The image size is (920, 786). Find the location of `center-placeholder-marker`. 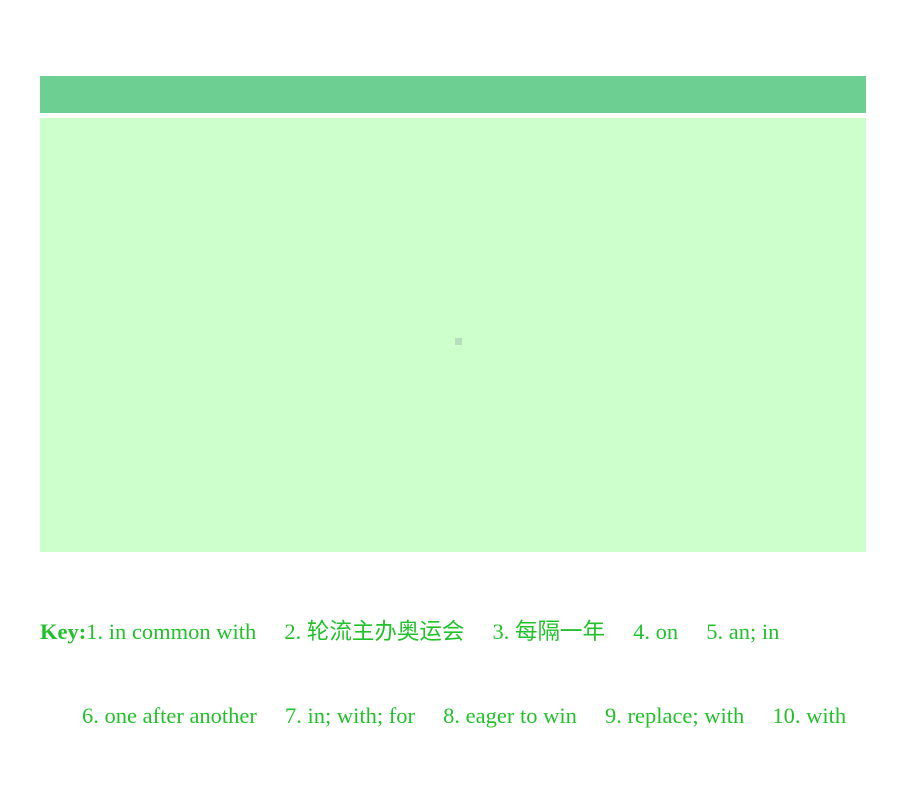

center-placeholder-marker is located at coordinates (458, 341).